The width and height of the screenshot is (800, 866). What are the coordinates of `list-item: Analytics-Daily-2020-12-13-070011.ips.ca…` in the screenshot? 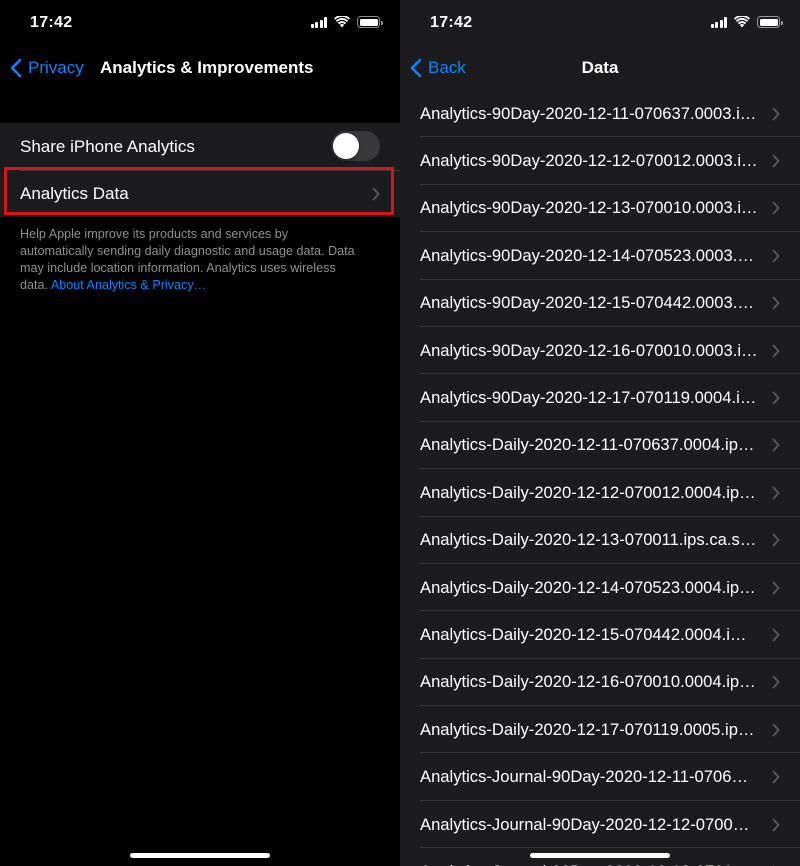 It's located at (600, 541).